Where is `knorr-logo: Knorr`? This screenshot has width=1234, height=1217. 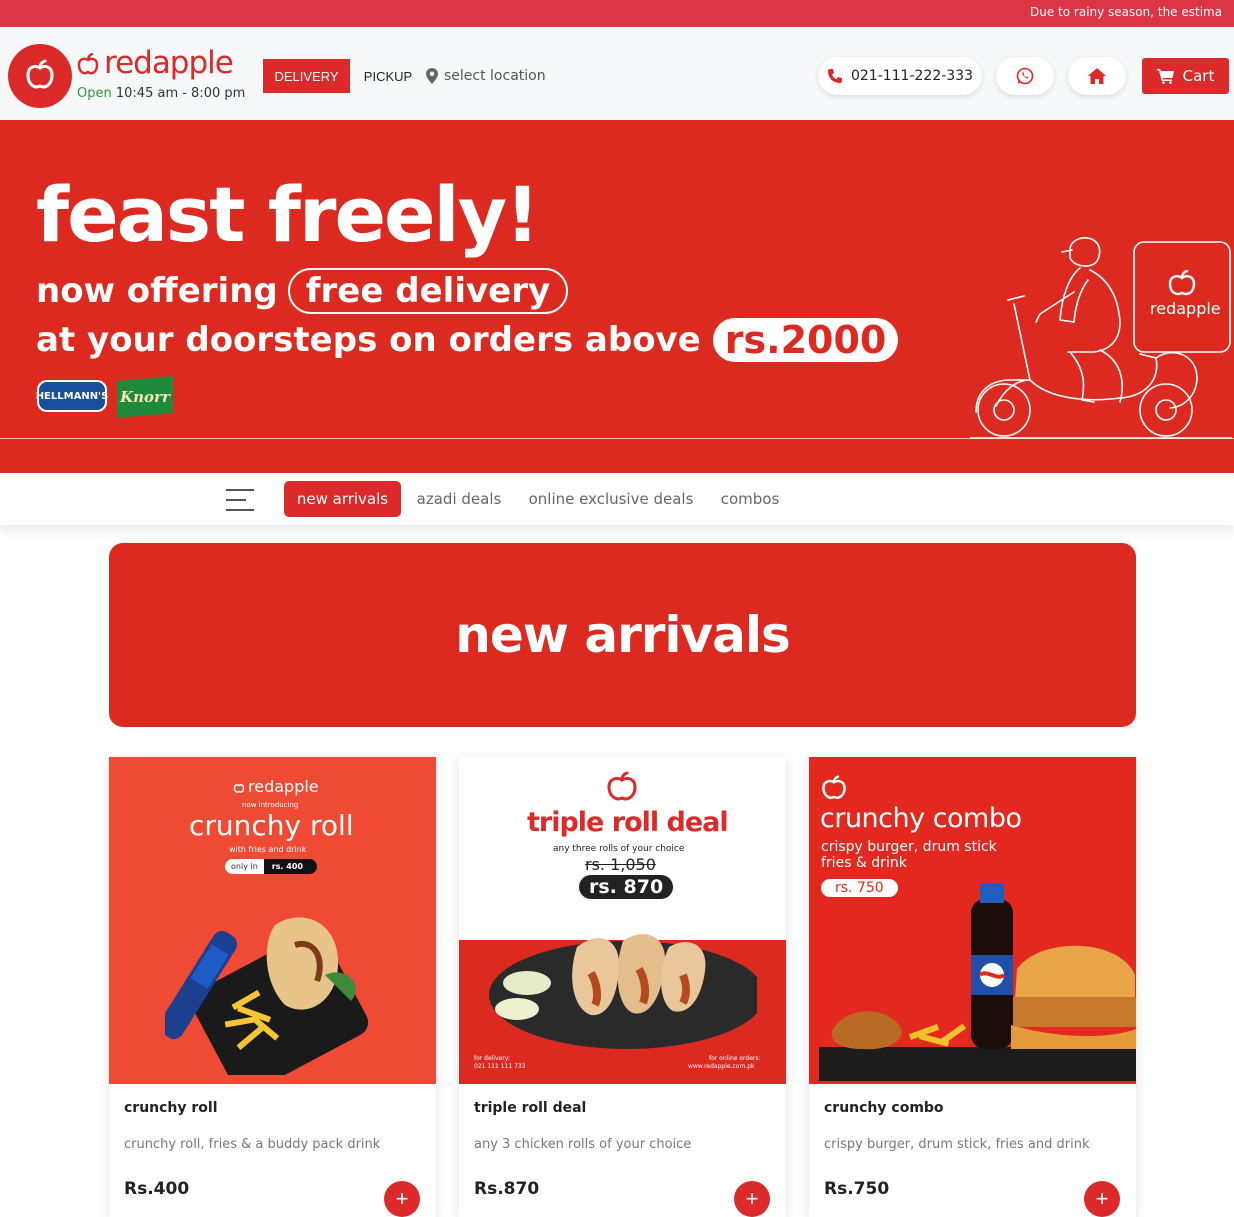 knorr-logo: Knorr is located at coordinates (145, 397).